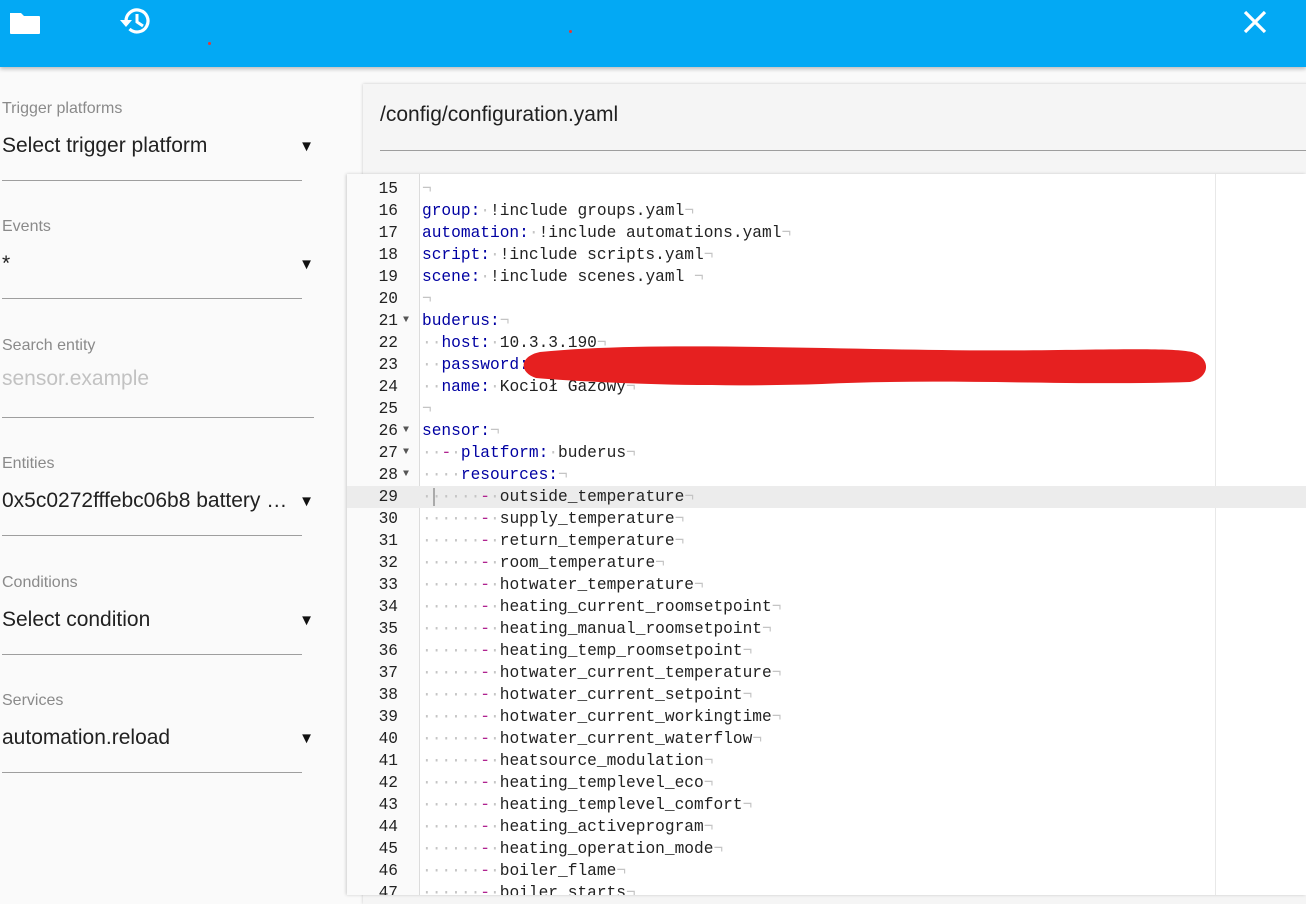  I want to click on line-number: 22, so click(388, 343).